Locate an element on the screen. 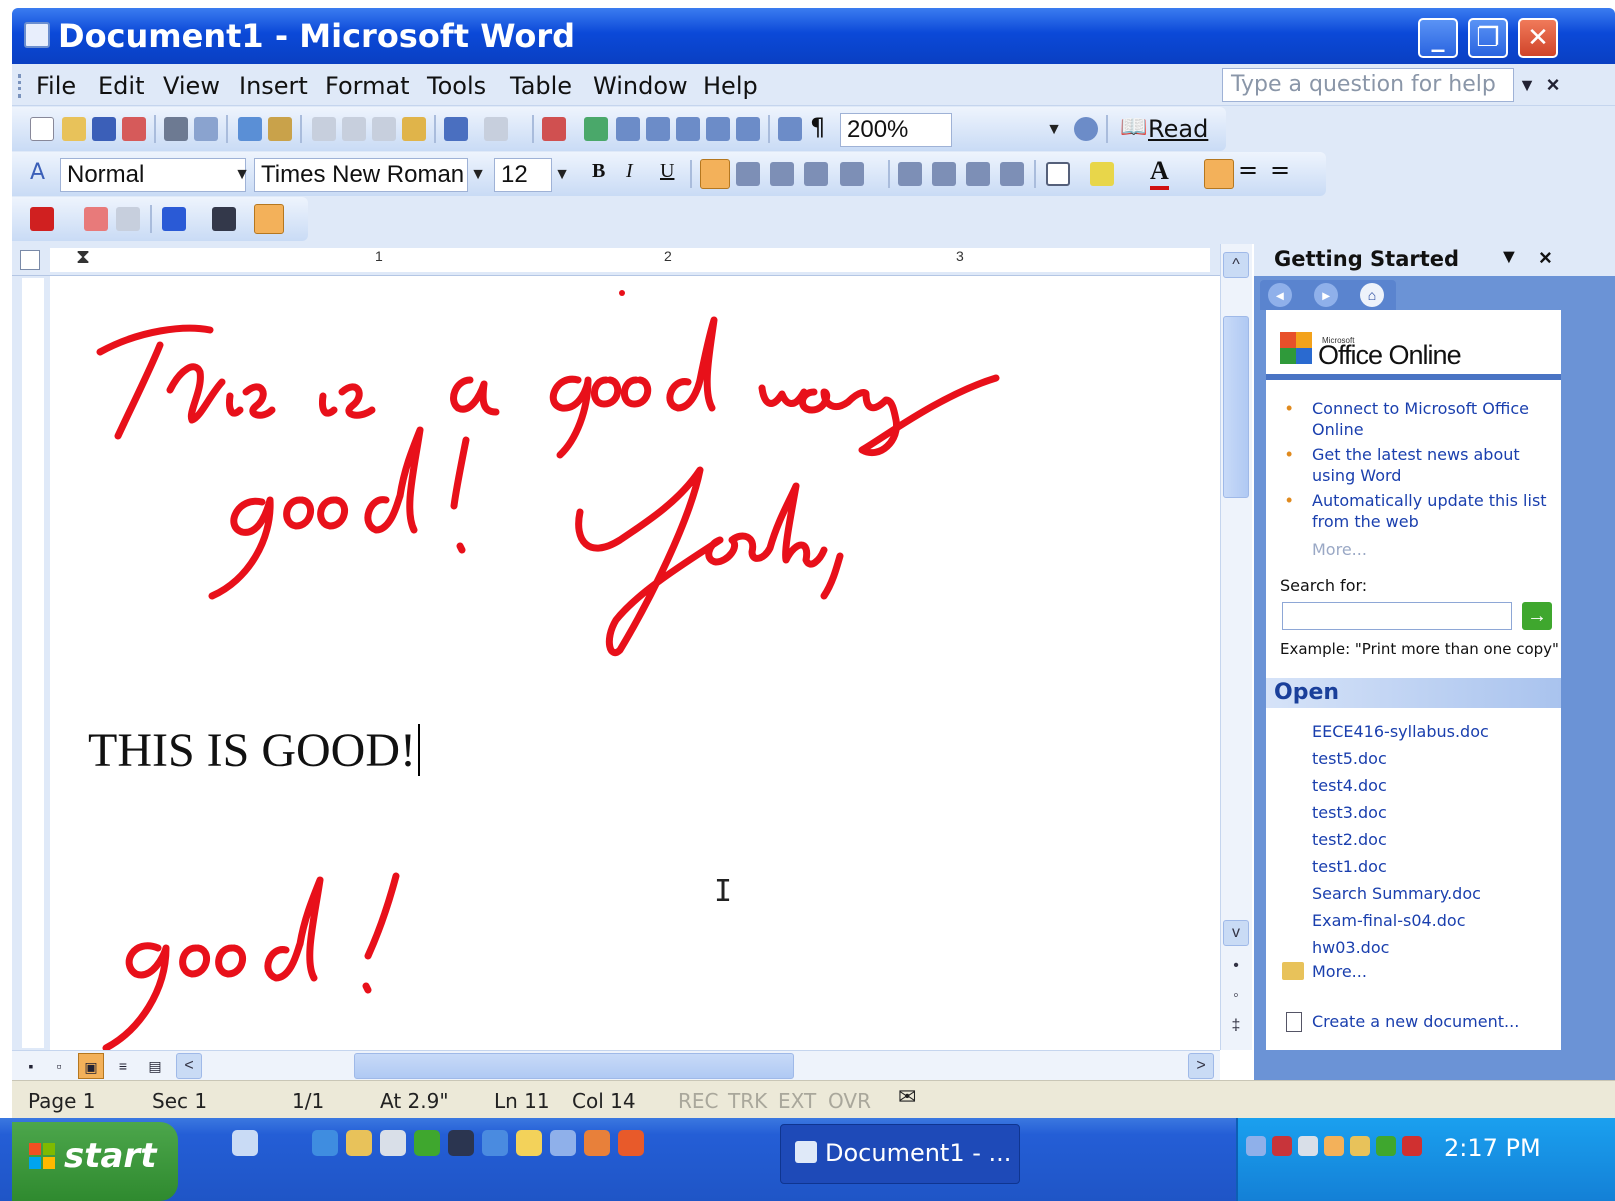 Image resolution: width=1615 pixels, height=1201 pixels. firefox-icon is located at coordinates (631, 1143).